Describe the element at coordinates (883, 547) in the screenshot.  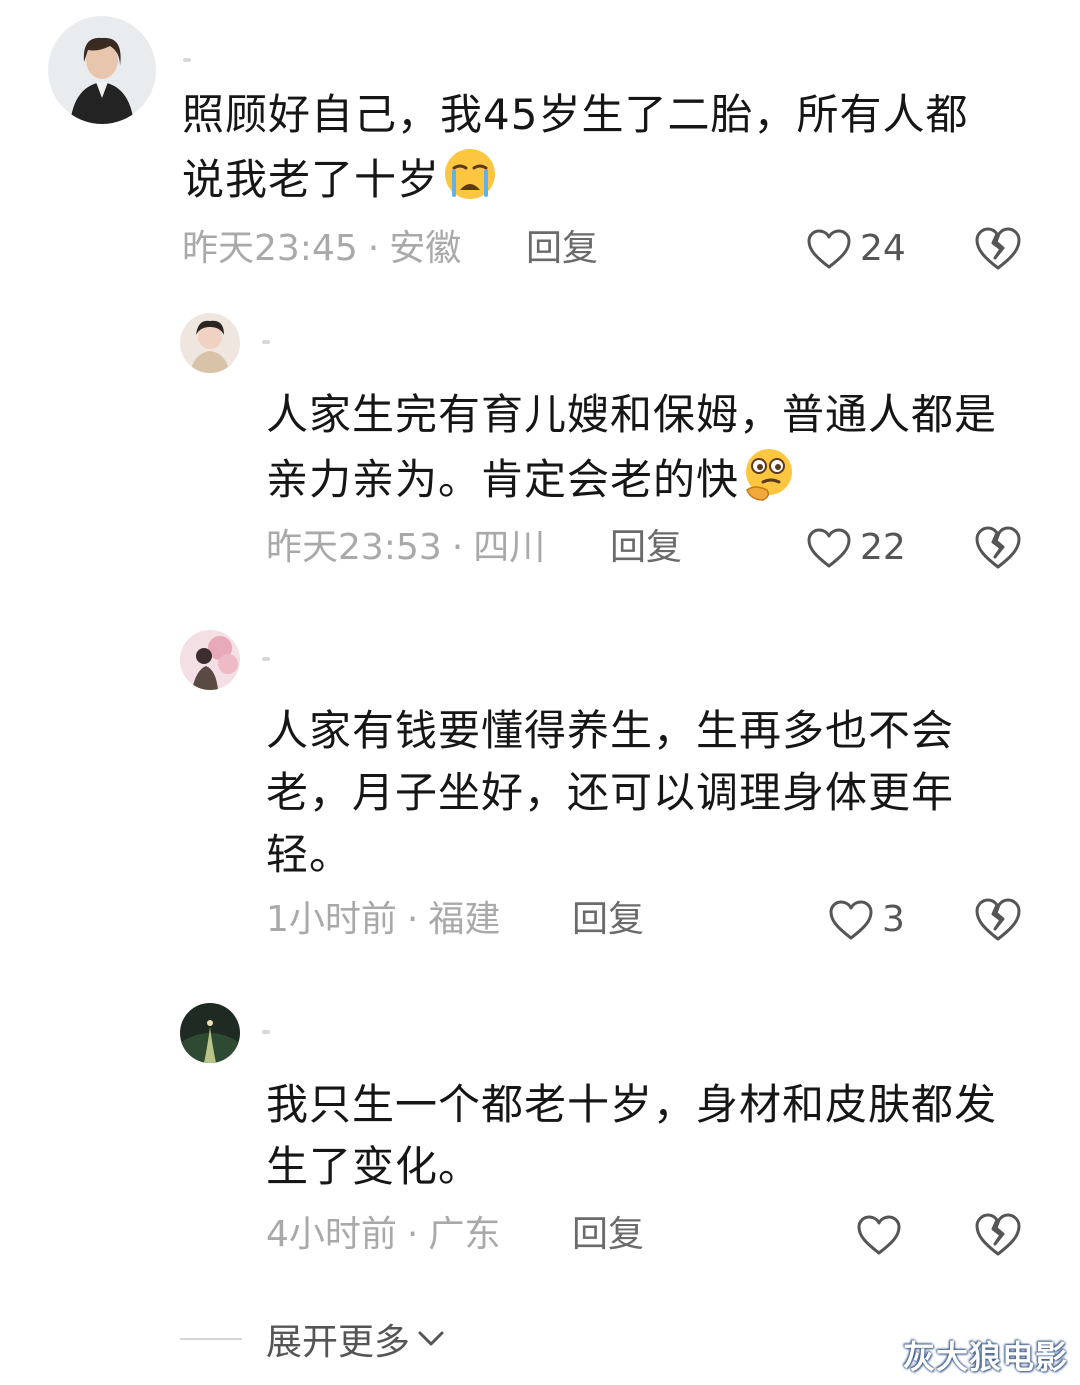
I see `like-count: 22` at that location.